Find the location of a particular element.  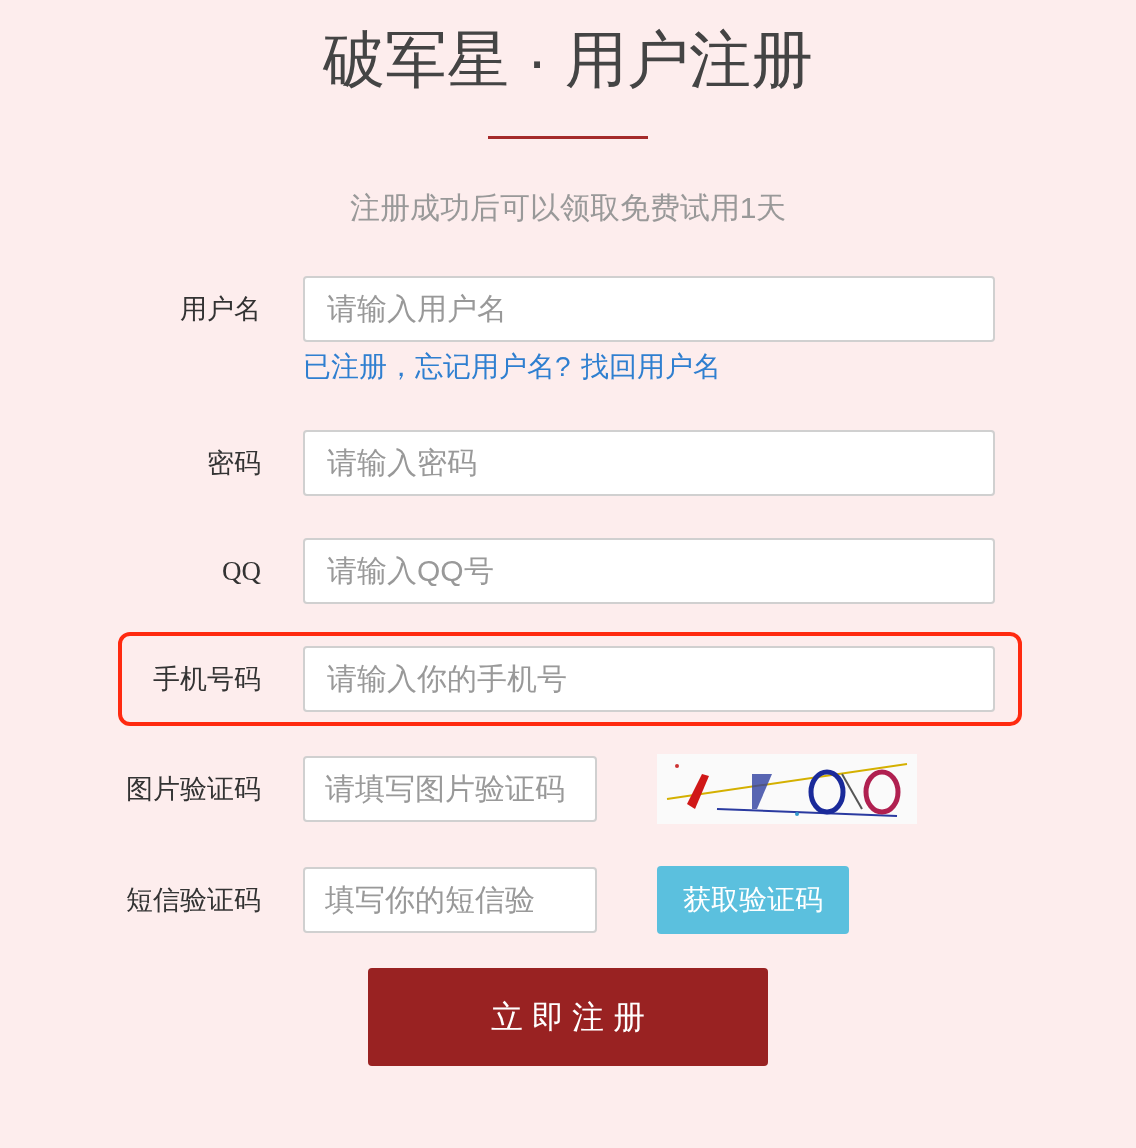

page-title: 破军星 · 用户注册 is located at coordinates (568, 60).